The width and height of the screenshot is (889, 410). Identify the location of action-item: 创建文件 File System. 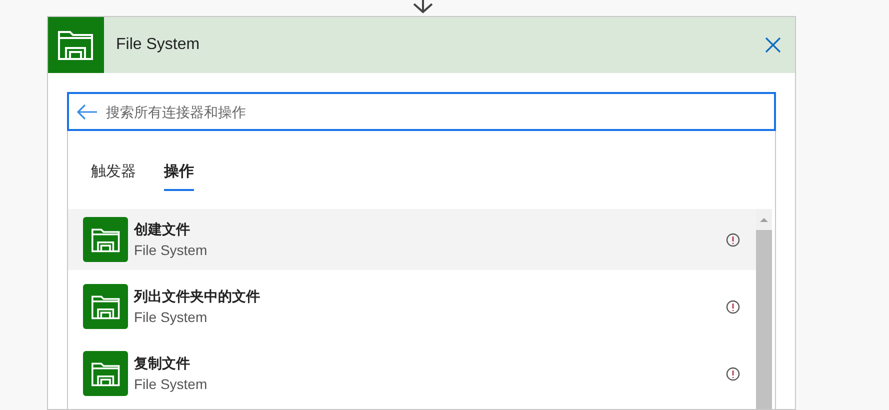
(412, 239).